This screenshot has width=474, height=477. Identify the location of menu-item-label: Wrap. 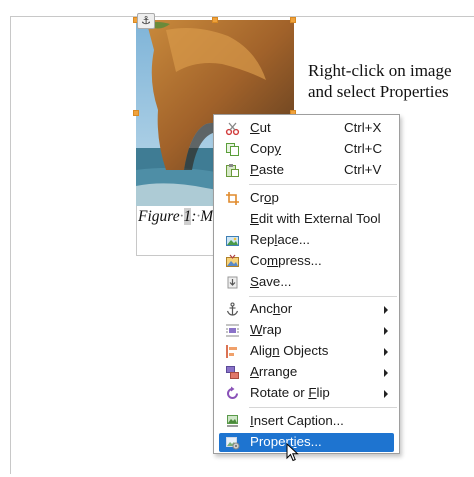
(266, 329).